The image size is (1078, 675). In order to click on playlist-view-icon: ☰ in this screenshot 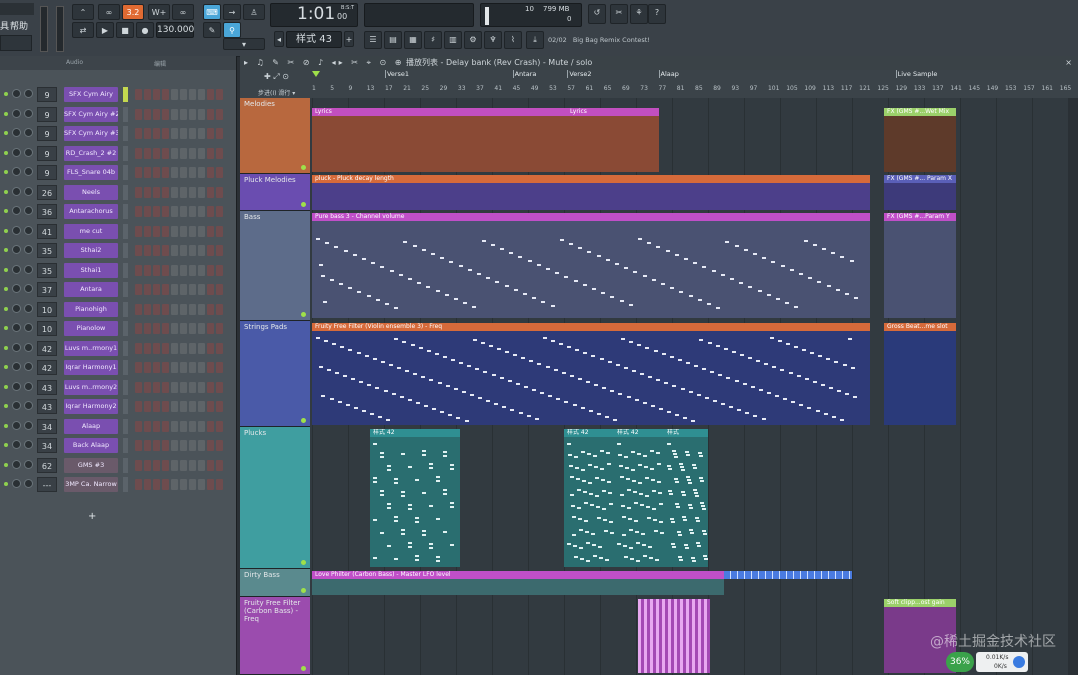, I will do `click(373, 40)`.